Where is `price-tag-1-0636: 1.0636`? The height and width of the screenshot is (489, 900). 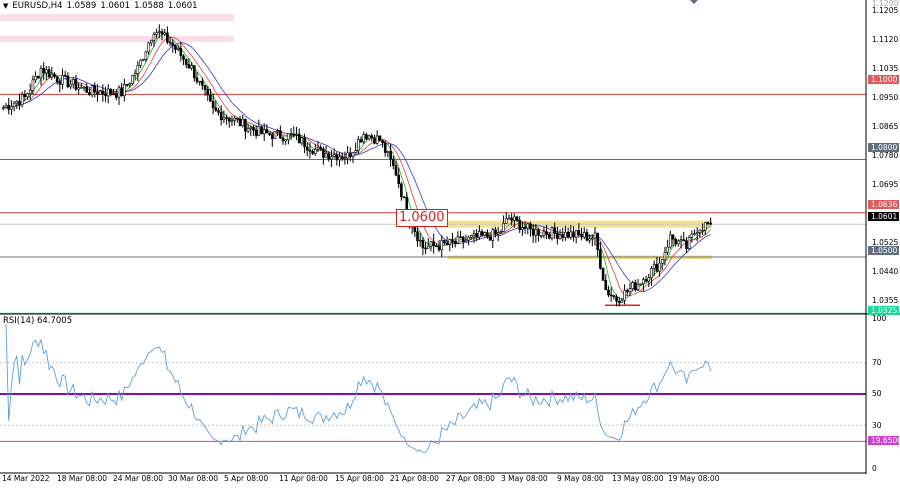
price-tag-1-0636: 1.0636 is located at coordinates (883, 204).